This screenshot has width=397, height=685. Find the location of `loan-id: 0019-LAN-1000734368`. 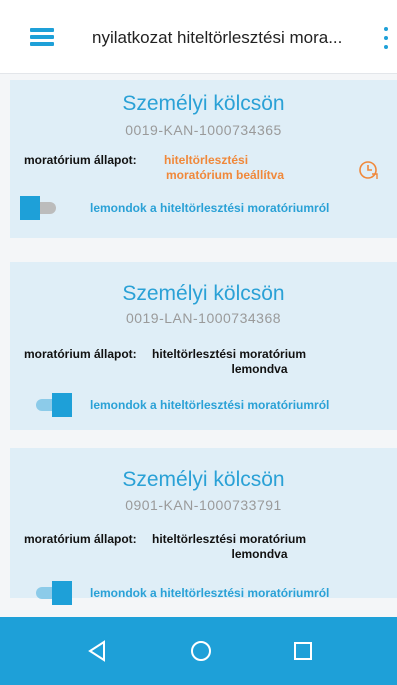

loan-id: 0019-LAN-1000734368 is located at coordinates (203, 318).